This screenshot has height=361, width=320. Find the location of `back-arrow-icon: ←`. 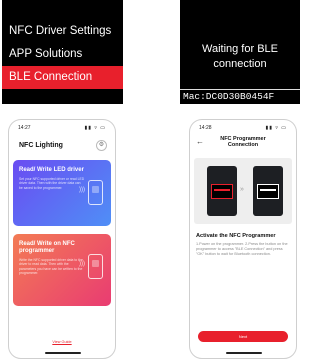

back-arrow-icon: ← is located at coordinates (201, 142).